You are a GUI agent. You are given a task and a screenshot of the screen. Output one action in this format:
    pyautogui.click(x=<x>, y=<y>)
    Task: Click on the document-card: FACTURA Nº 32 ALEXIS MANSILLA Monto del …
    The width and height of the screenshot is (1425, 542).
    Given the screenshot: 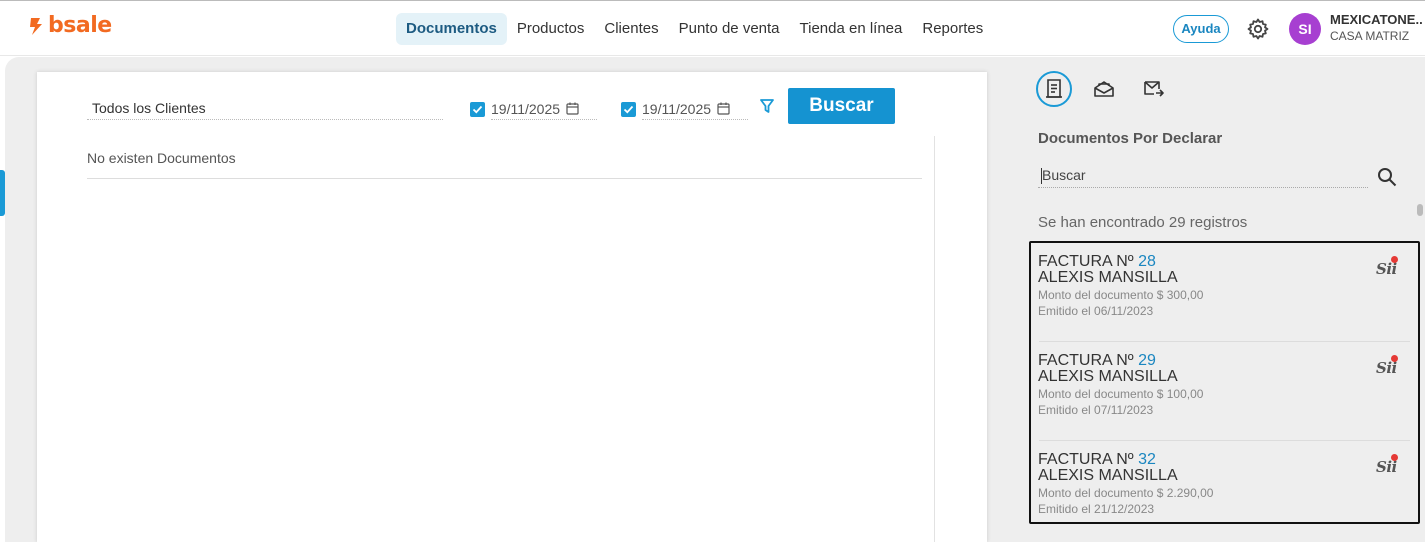 What is the action you would take?
    pyautogui.click(x=1224, y=481)
    